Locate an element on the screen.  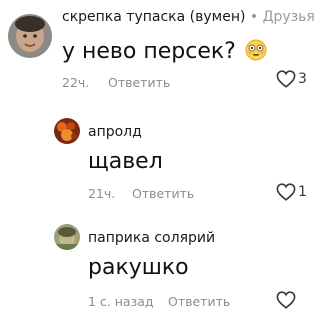
comment-text: ракушко is located at coordinates (138, 267).